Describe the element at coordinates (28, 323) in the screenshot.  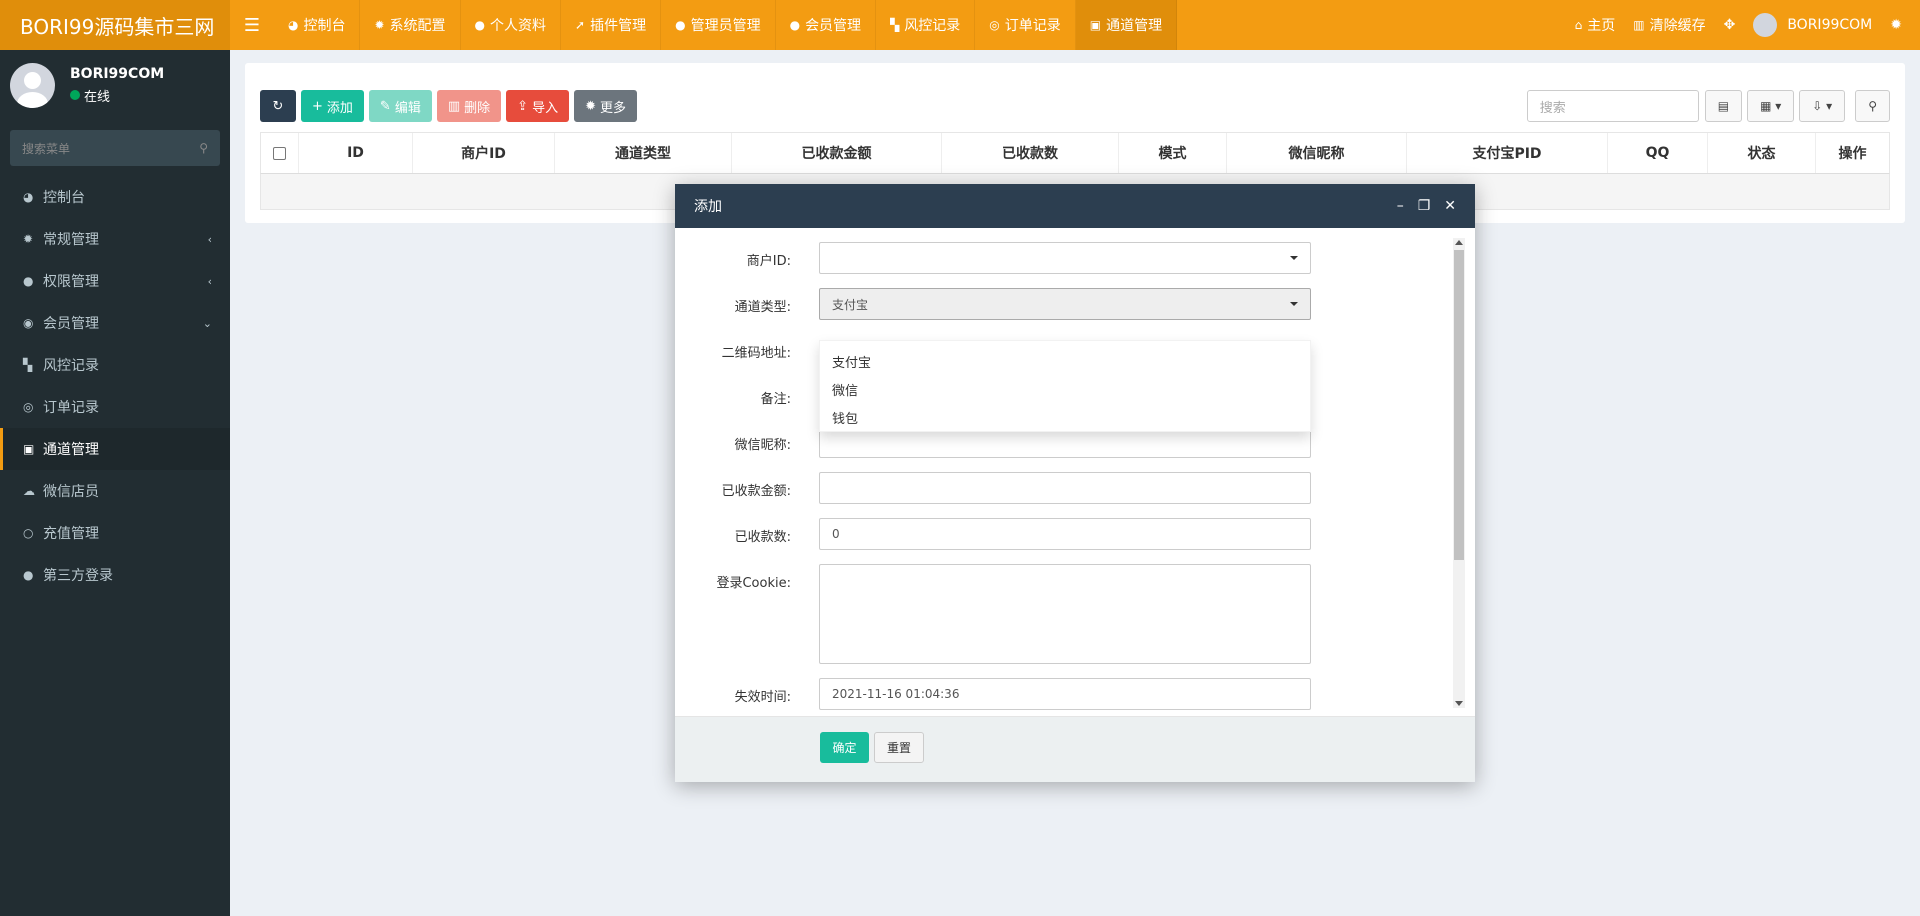
I see `user-circle-icon: ◉` at that location.